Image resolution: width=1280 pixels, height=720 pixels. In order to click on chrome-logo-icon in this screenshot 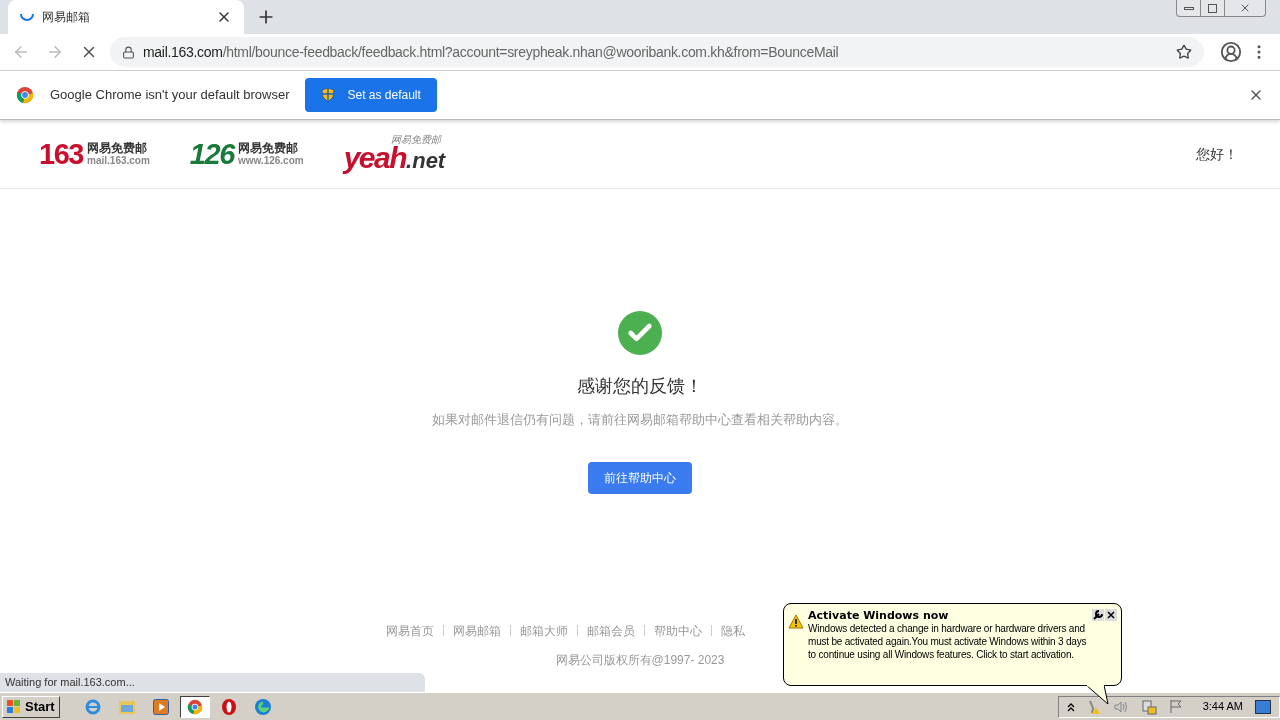, I will do `click(25, 95)`.